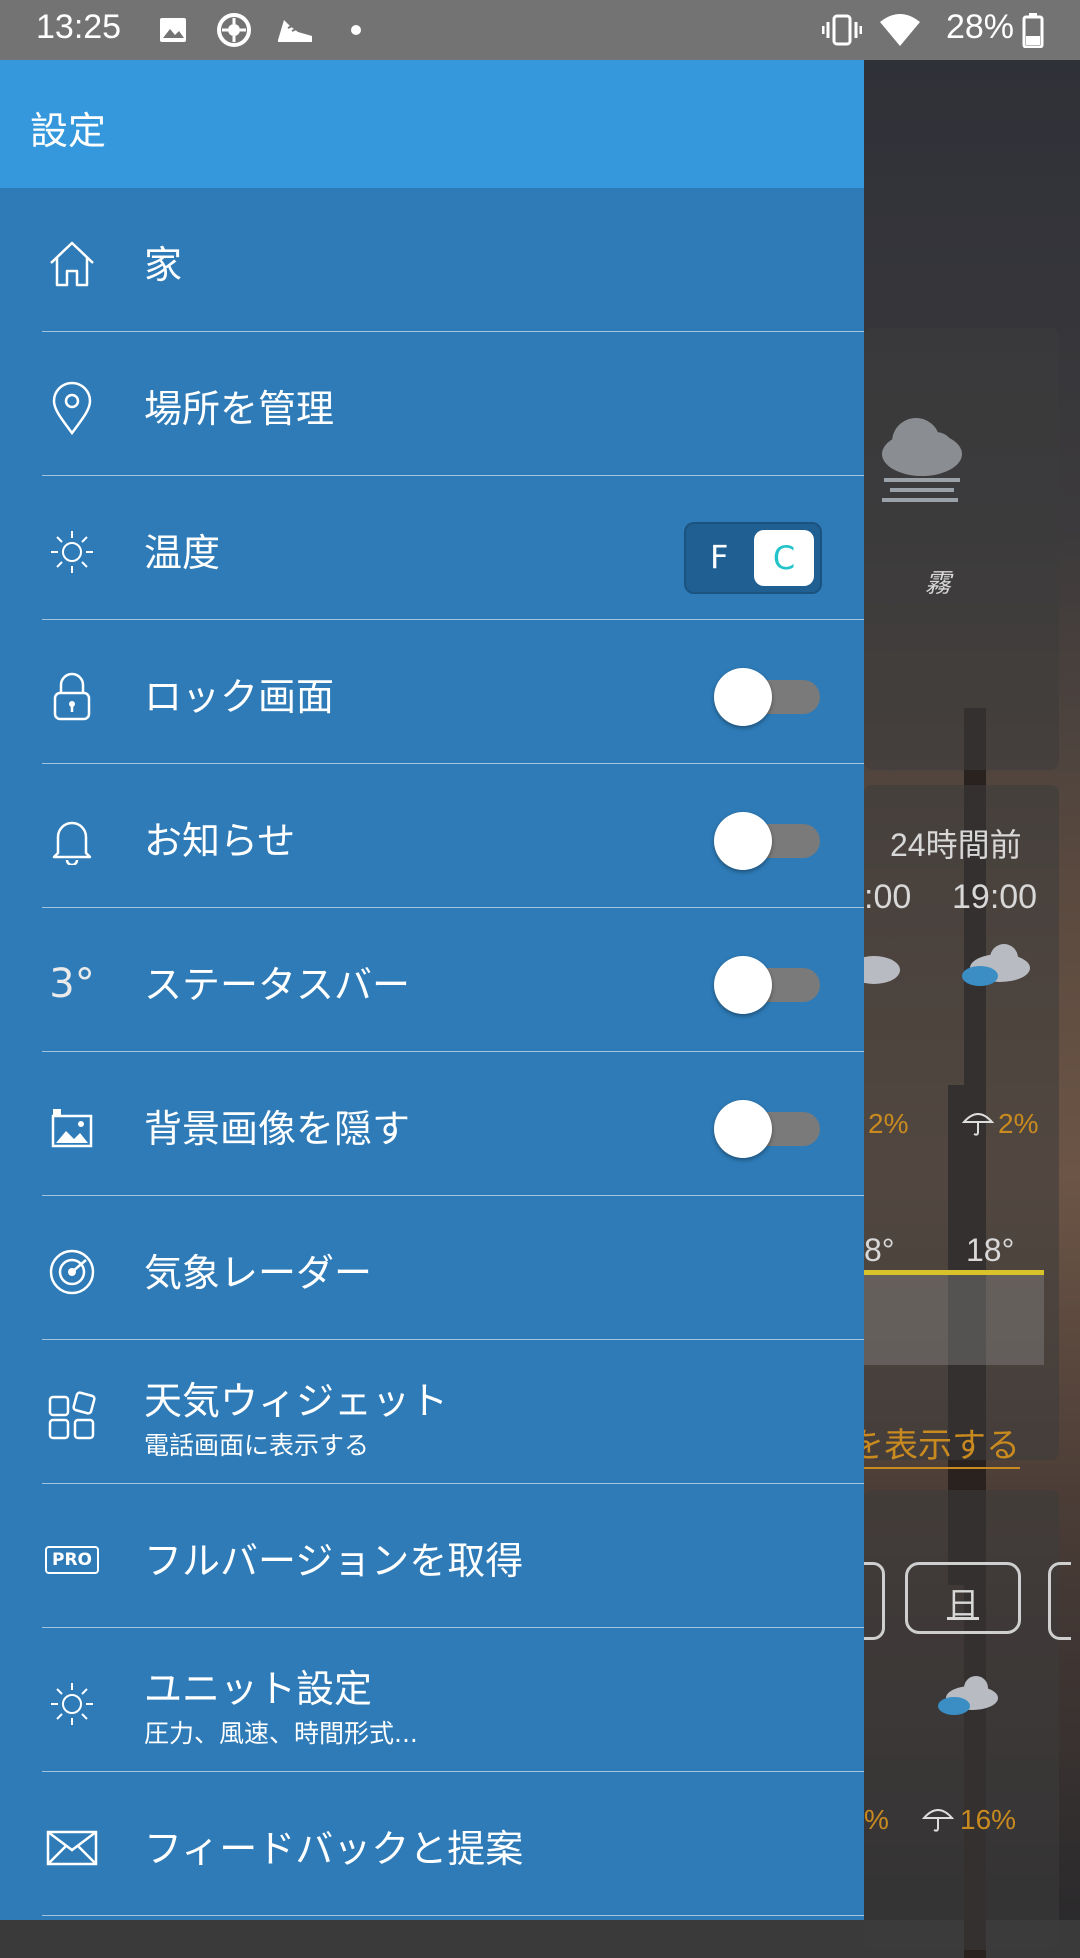  I want to click on show-more-link: を表示する, so click(935, 1443).